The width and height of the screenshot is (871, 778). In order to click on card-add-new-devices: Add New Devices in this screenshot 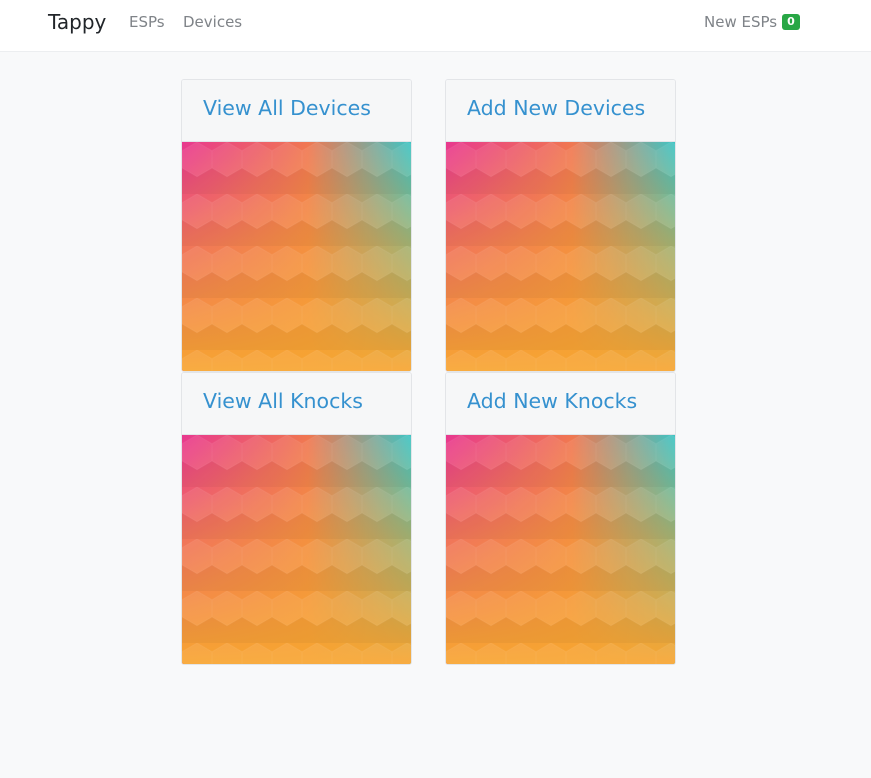, I will do `click(560, 225)`.